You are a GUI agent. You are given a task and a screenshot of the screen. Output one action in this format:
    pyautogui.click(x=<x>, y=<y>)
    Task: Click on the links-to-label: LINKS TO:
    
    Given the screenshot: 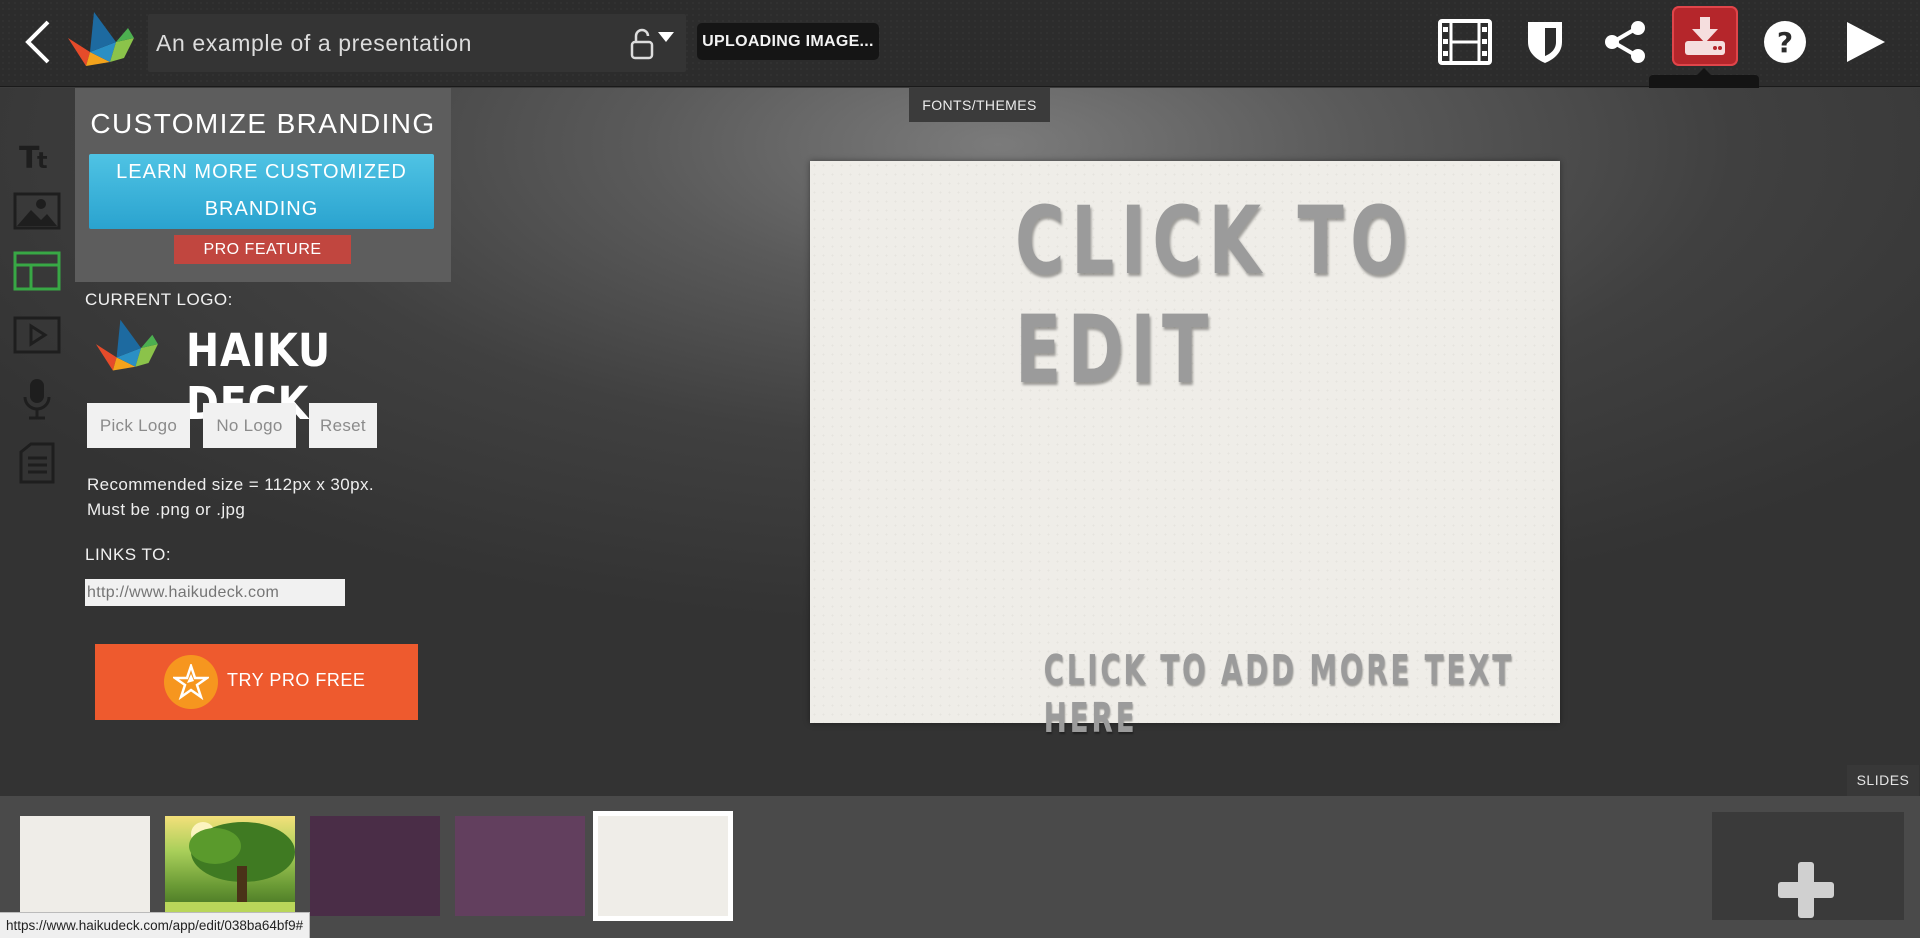 What is the action you would take?
    pyautogui.click(x=128, y=554)
    